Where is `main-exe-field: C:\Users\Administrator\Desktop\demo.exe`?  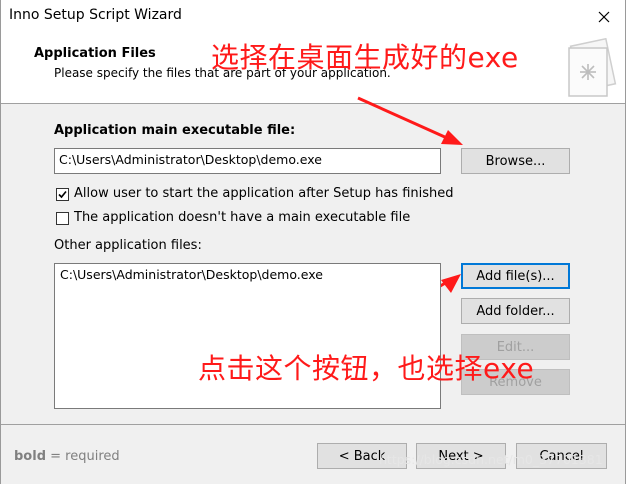
main-exe-field: C:\Users\Administrator\Desktop\demo.exe is located at coordinates (247, 161).